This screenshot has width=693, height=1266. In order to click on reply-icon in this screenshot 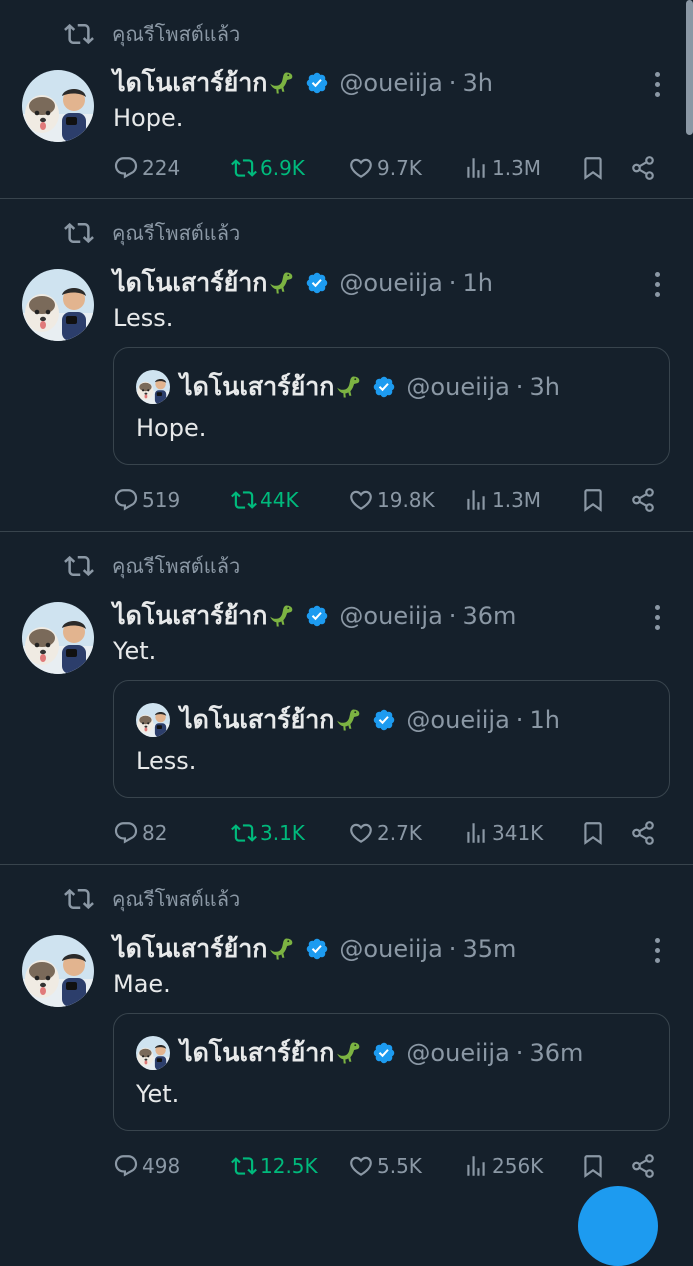, I will do `click(126, 833)`.